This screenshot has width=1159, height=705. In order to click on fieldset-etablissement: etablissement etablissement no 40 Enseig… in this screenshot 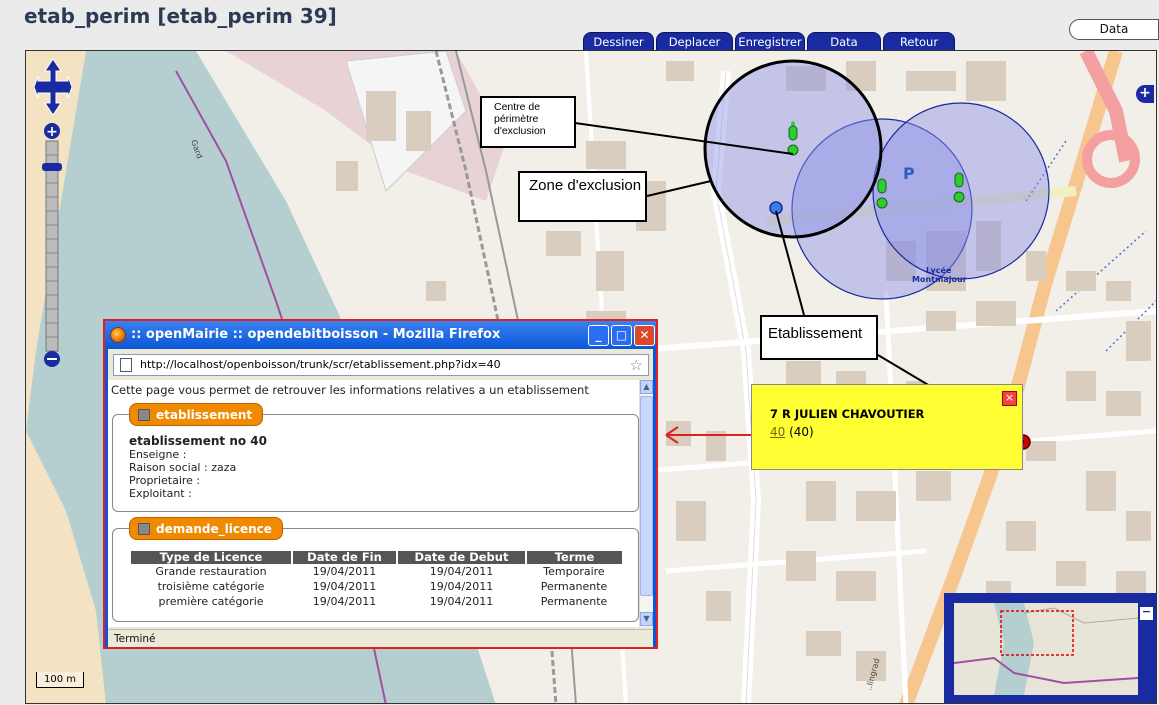, I will do `click(375, 457)`.